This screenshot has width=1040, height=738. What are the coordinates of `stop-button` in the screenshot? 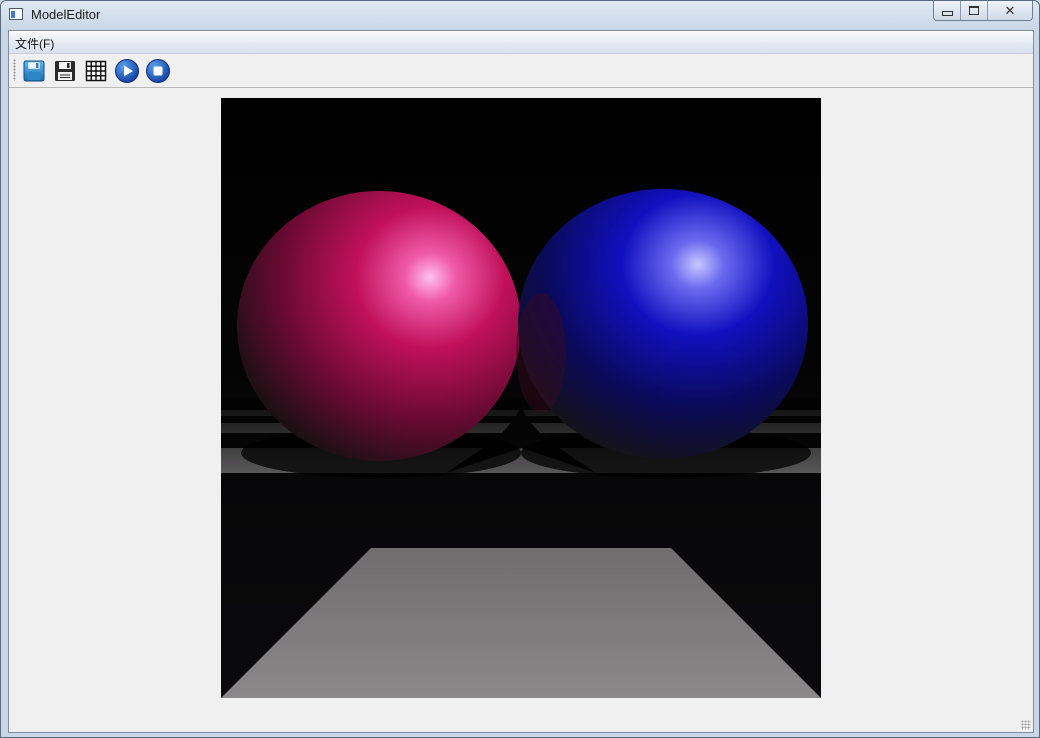 It's located at (158, 71).